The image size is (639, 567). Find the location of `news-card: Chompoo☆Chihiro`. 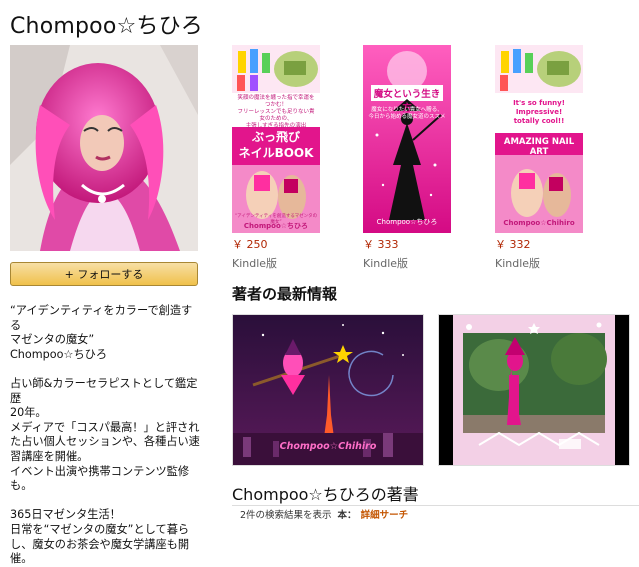

news-card: Chompoo☆Chihiro is located at coordinates (328, 390).